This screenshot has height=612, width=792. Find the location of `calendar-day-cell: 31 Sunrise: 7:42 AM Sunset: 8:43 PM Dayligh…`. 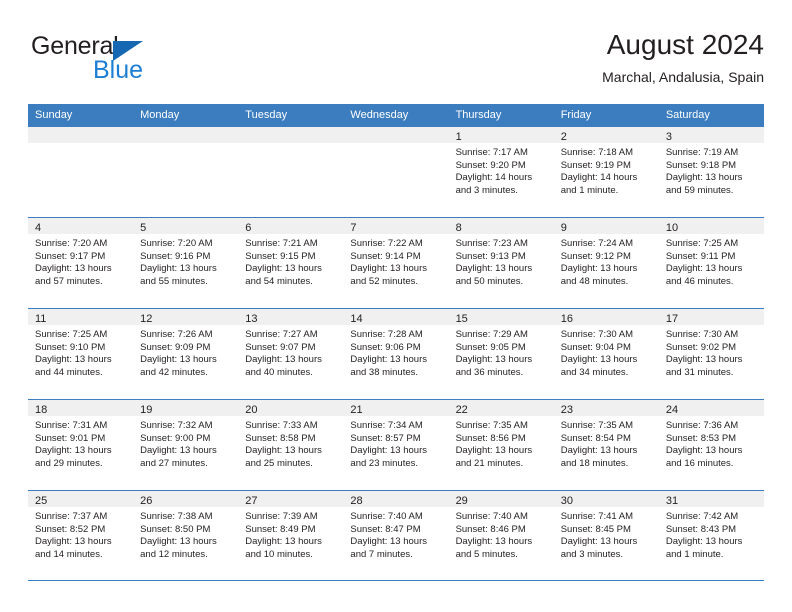

calendar-day-cell: 31 Sunrise: 7:42 AM Sunset: 8:43 PM Dayligh… is located at coordinates (711, 535).